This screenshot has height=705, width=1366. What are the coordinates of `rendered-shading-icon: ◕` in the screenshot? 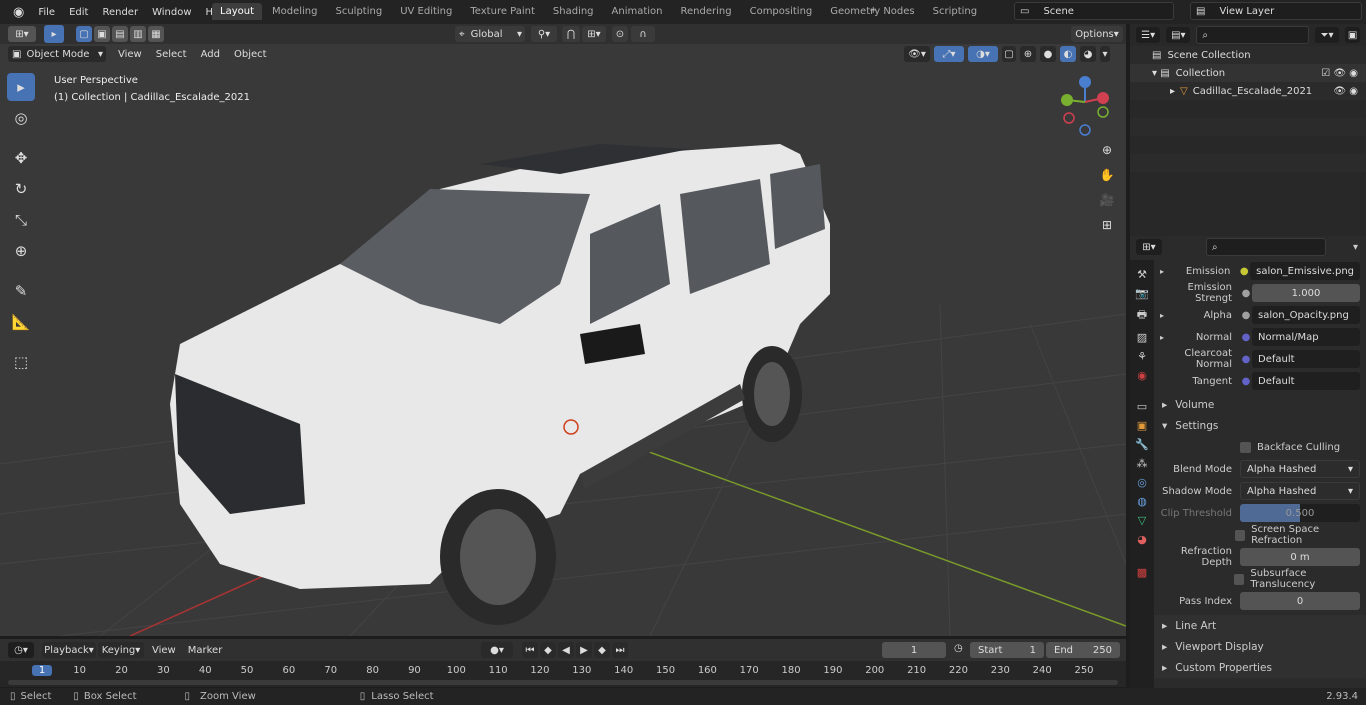 It's located at (1088, 54).